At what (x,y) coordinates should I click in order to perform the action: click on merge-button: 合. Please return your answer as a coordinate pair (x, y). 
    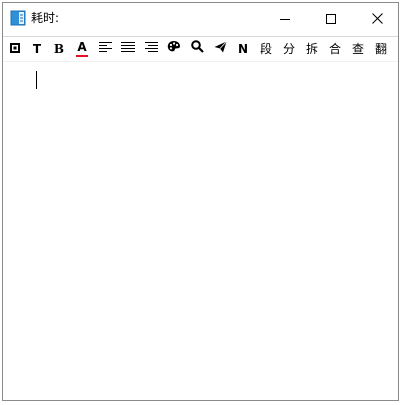
    Looking at the image, I should click on (335, 49).